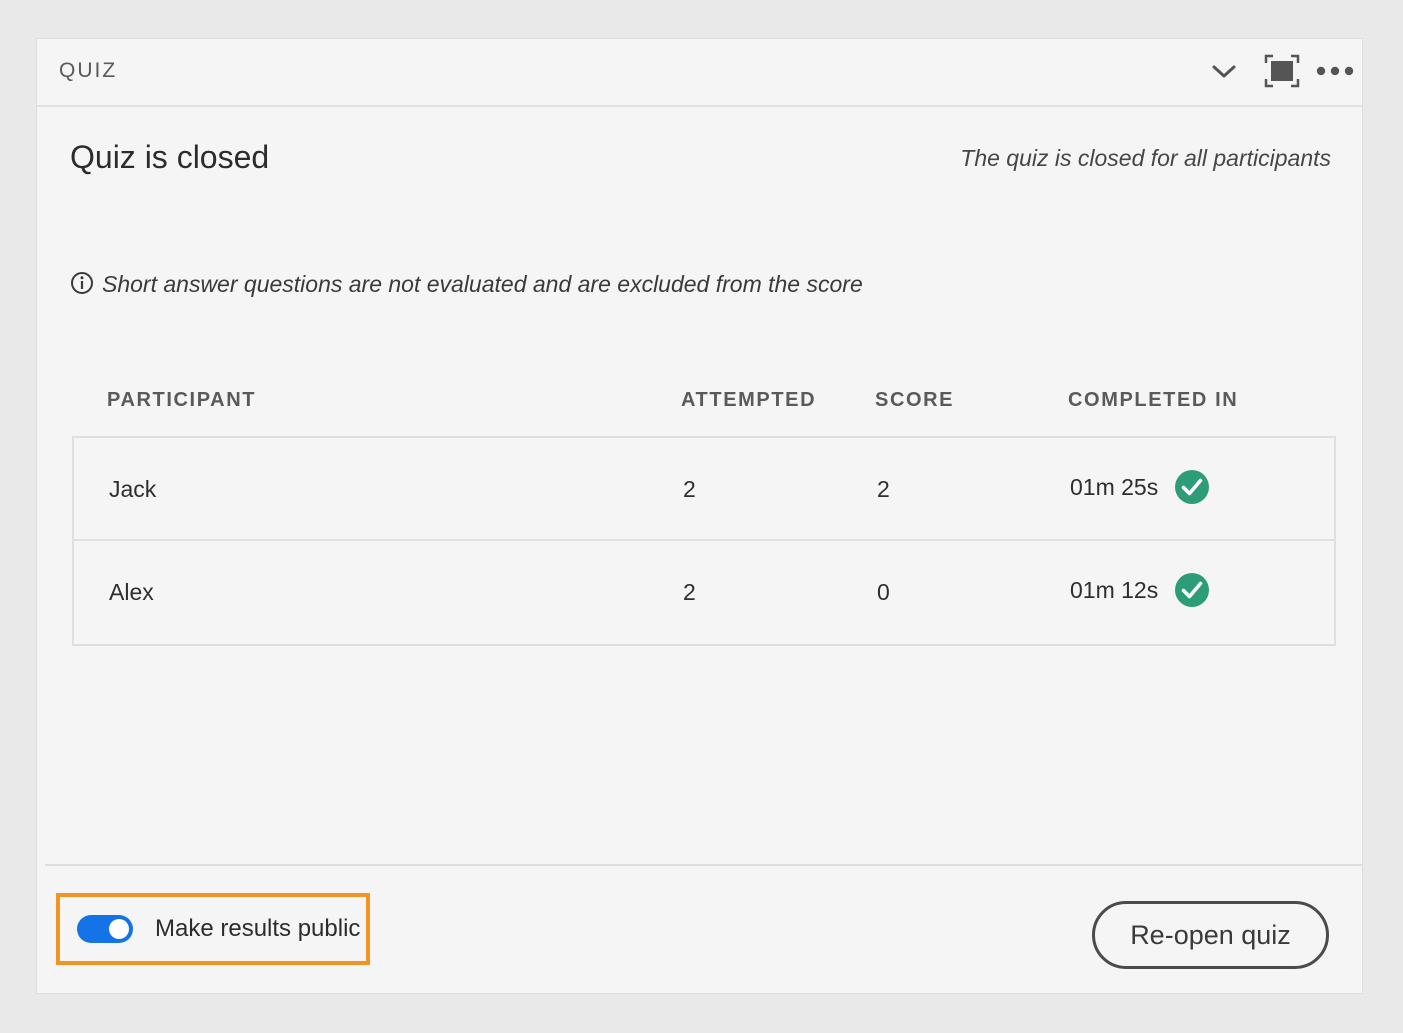 Image resolution: width=1403 pixels, height=1033 pixels. I want to click on completed-in-time: 01m 25s, so click(1114, 486).